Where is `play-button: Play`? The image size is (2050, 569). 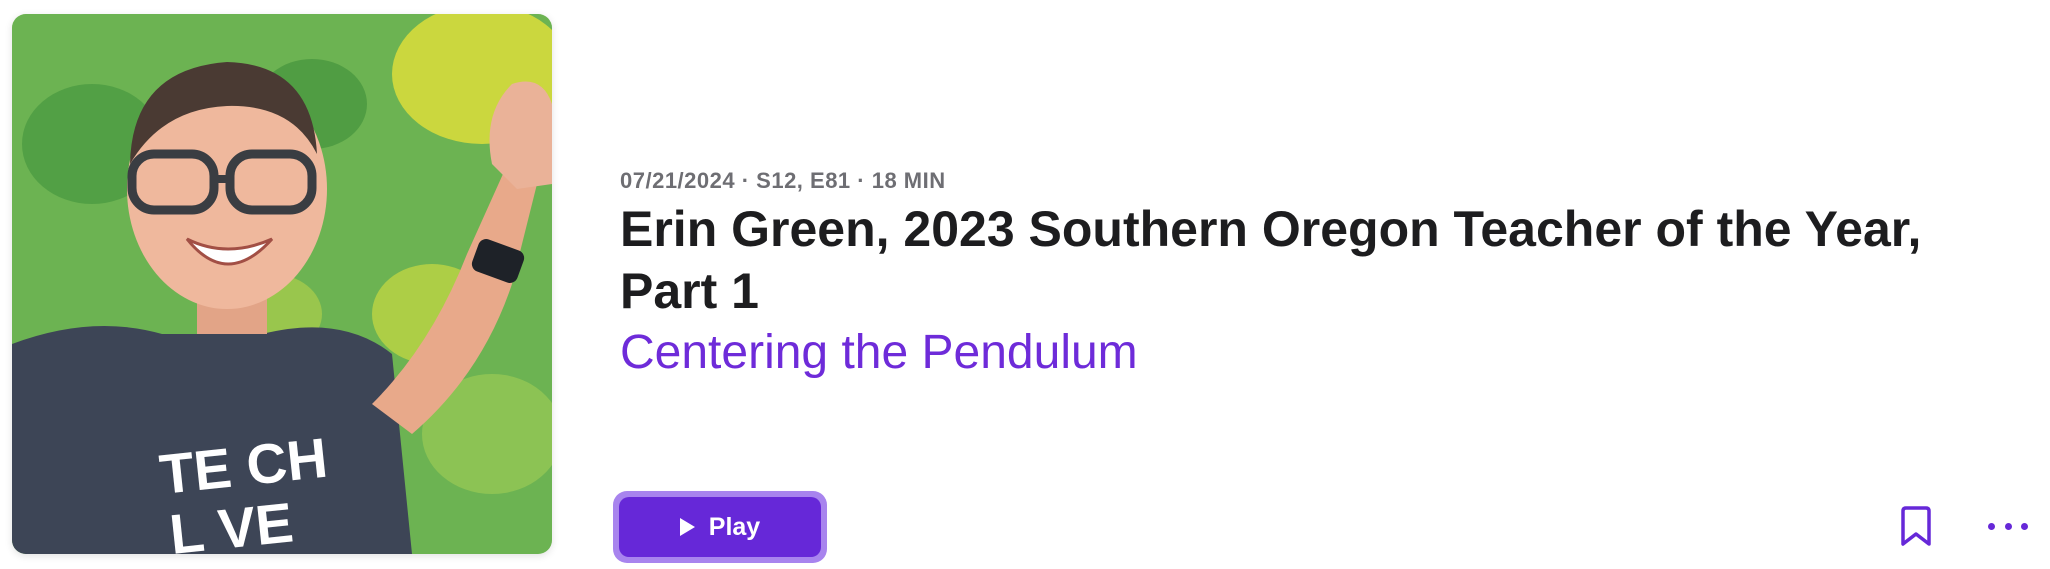
play-button: Play is located at coordinates (720, 527).